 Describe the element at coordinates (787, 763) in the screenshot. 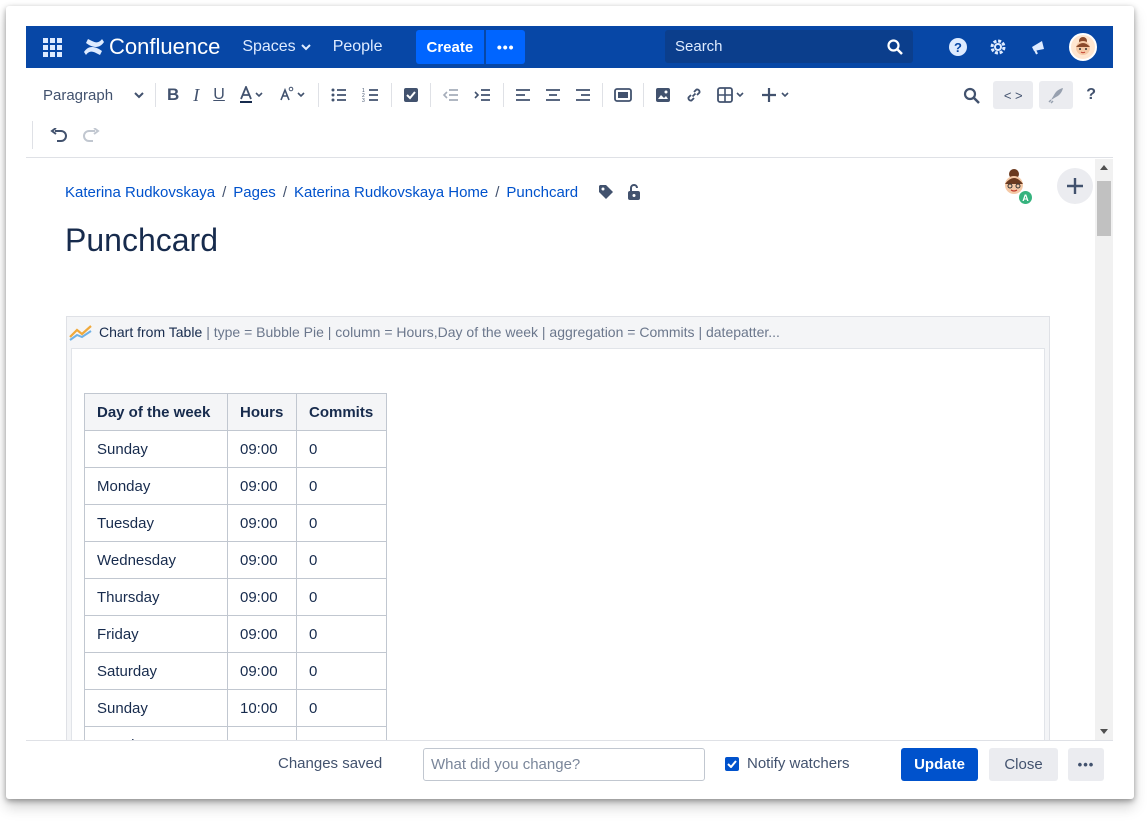

I see `notify-watchers-checkbox: Notify watchers` at that location.